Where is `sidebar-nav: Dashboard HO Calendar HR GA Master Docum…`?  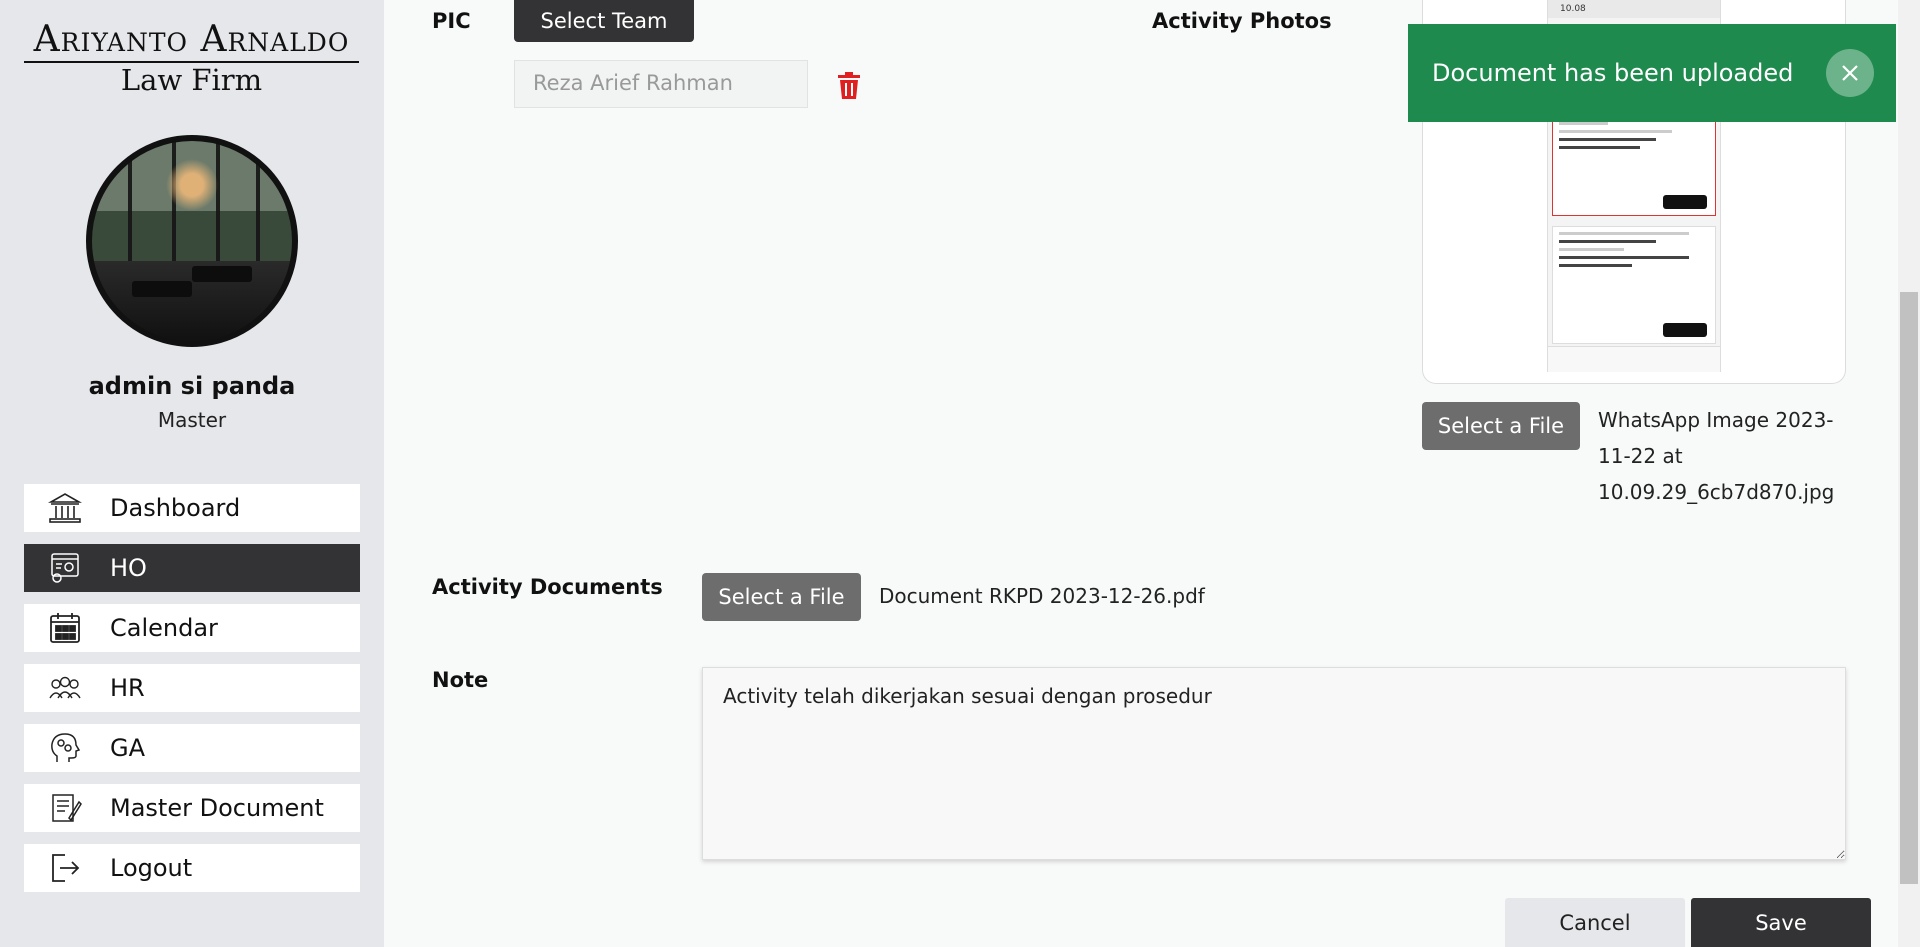
sidebar-nav: Dashboard HO Calendar HR GA Master Docum… is located at coordinates (192, 694).